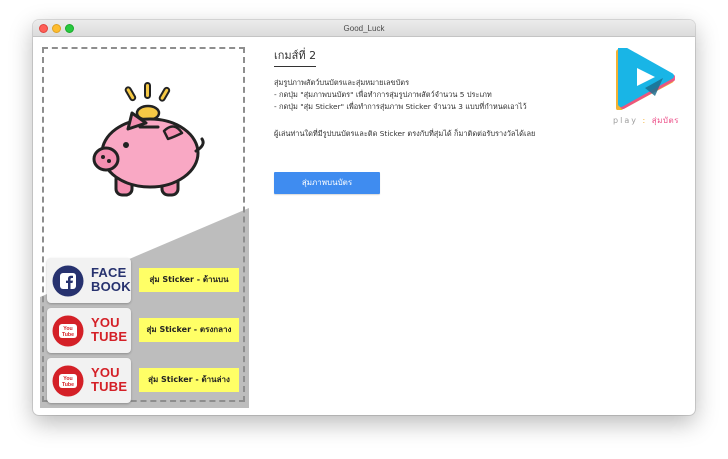  What do you see at coordinates (111, 279) in the screenshot?
I see `facebook-logo-text: FACE BOOK` at bounding box center [111, 279].